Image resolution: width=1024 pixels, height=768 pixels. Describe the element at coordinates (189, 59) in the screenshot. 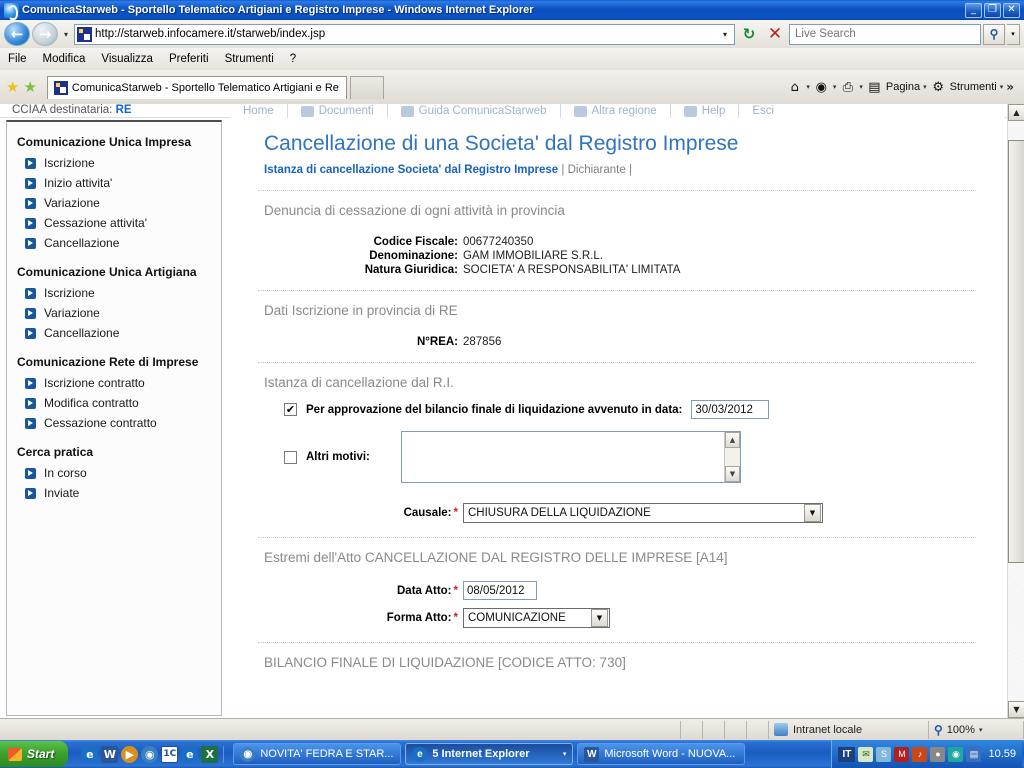

I see `menu-preferiti: Preferiti` at that location.